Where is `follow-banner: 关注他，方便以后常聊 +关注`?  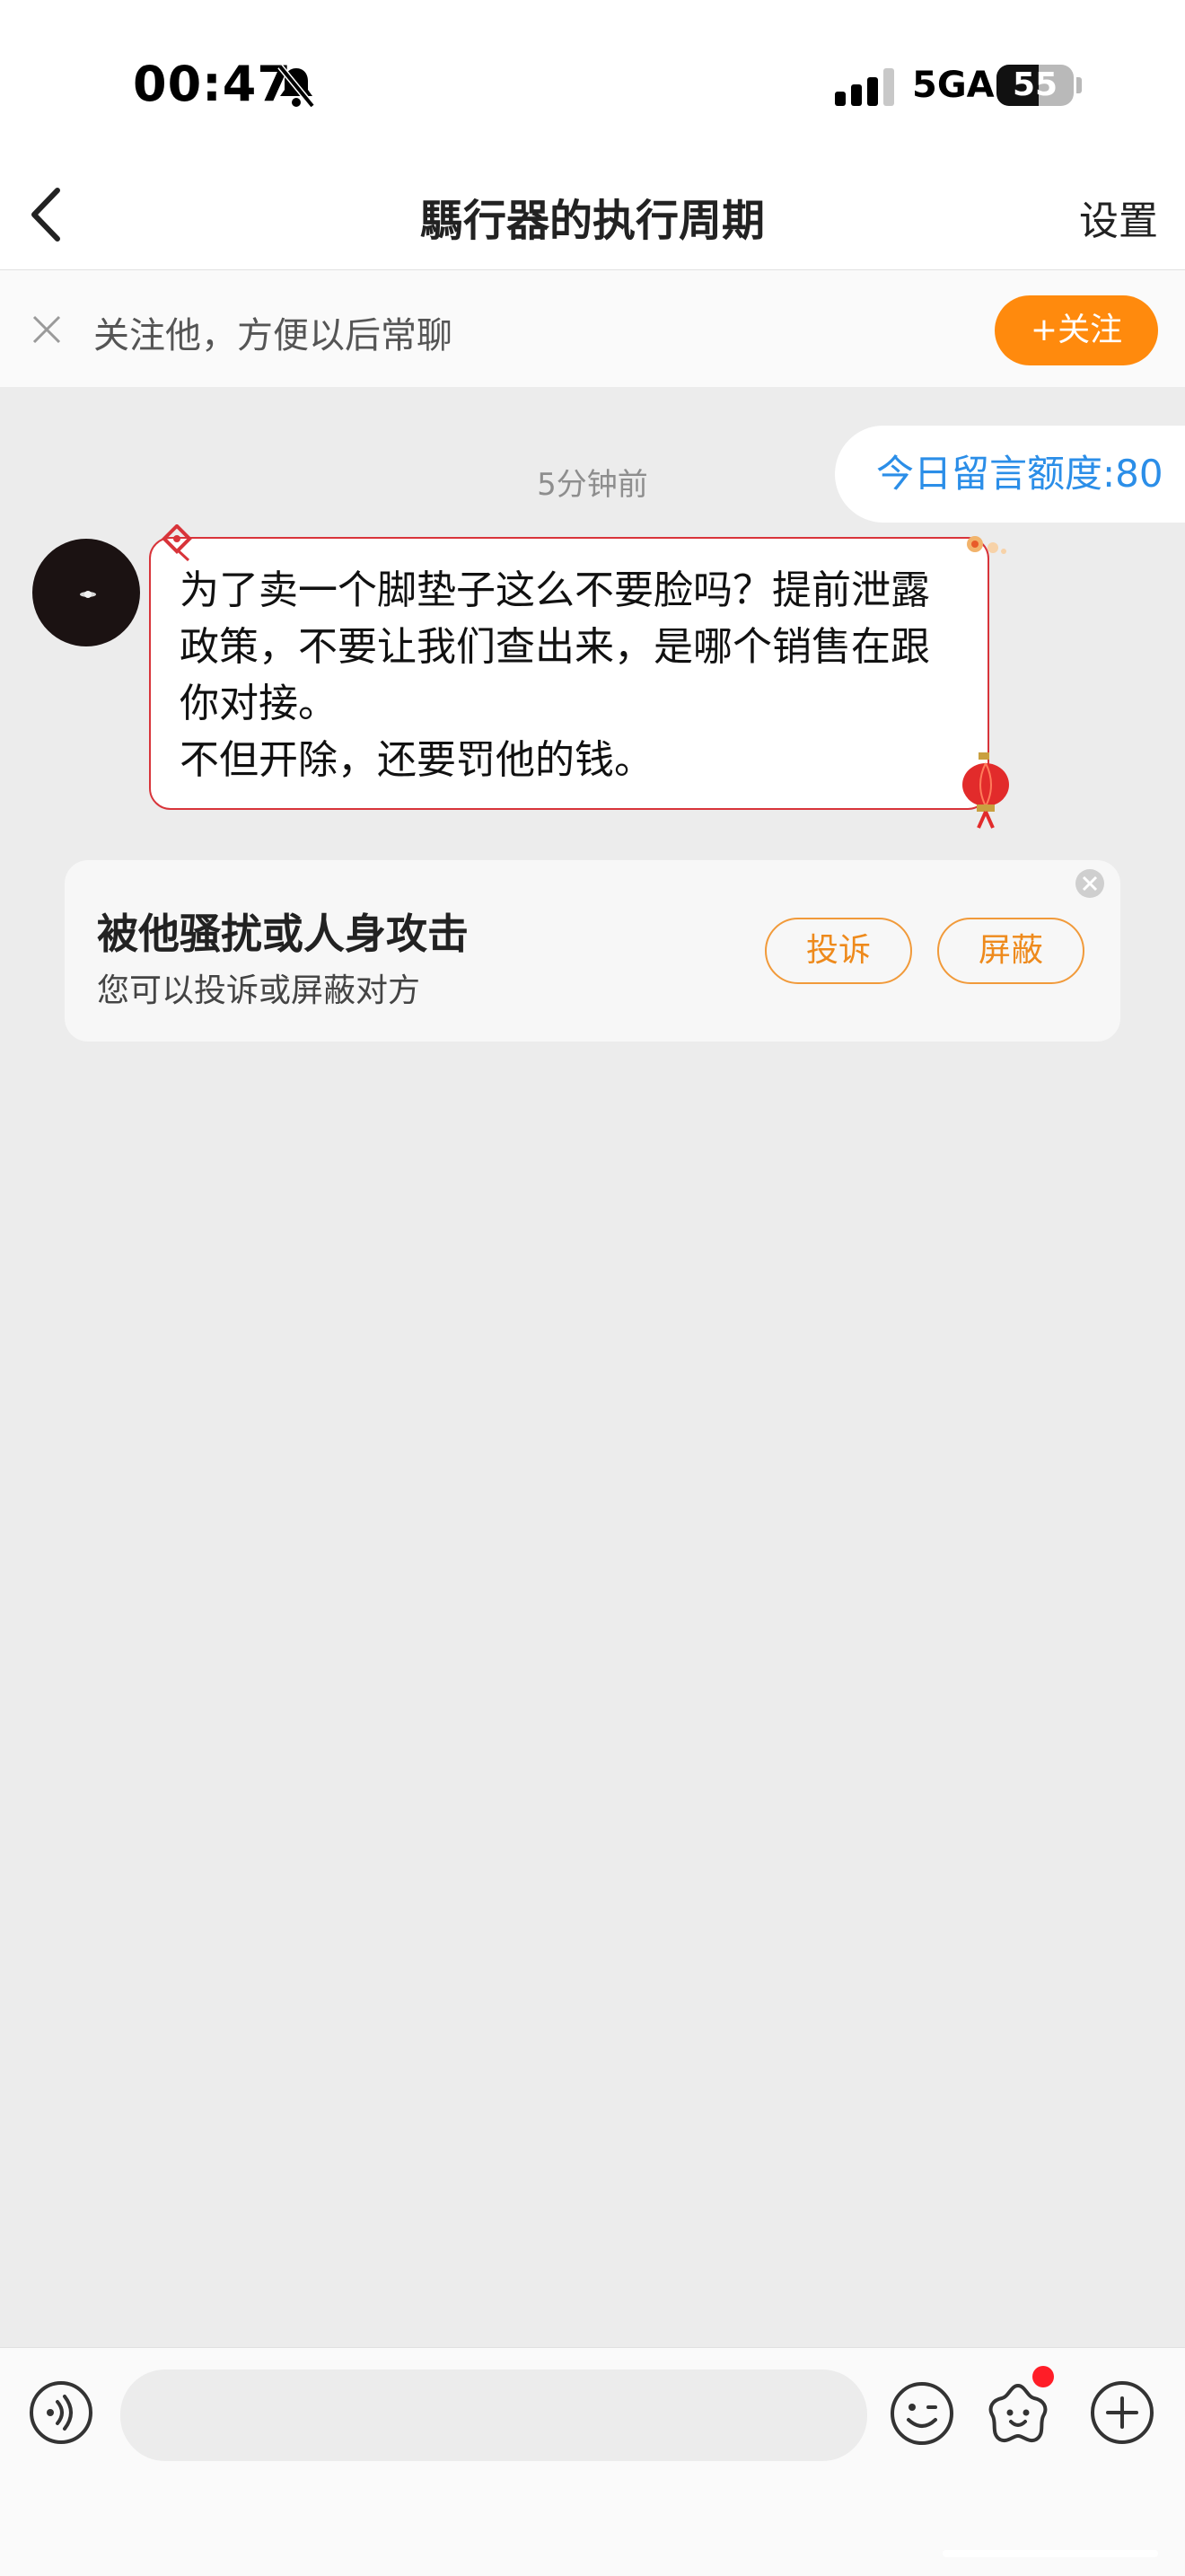 follow-banner: 关注他，方便以后常聊 +关注 is located at coordinates (592, 329).